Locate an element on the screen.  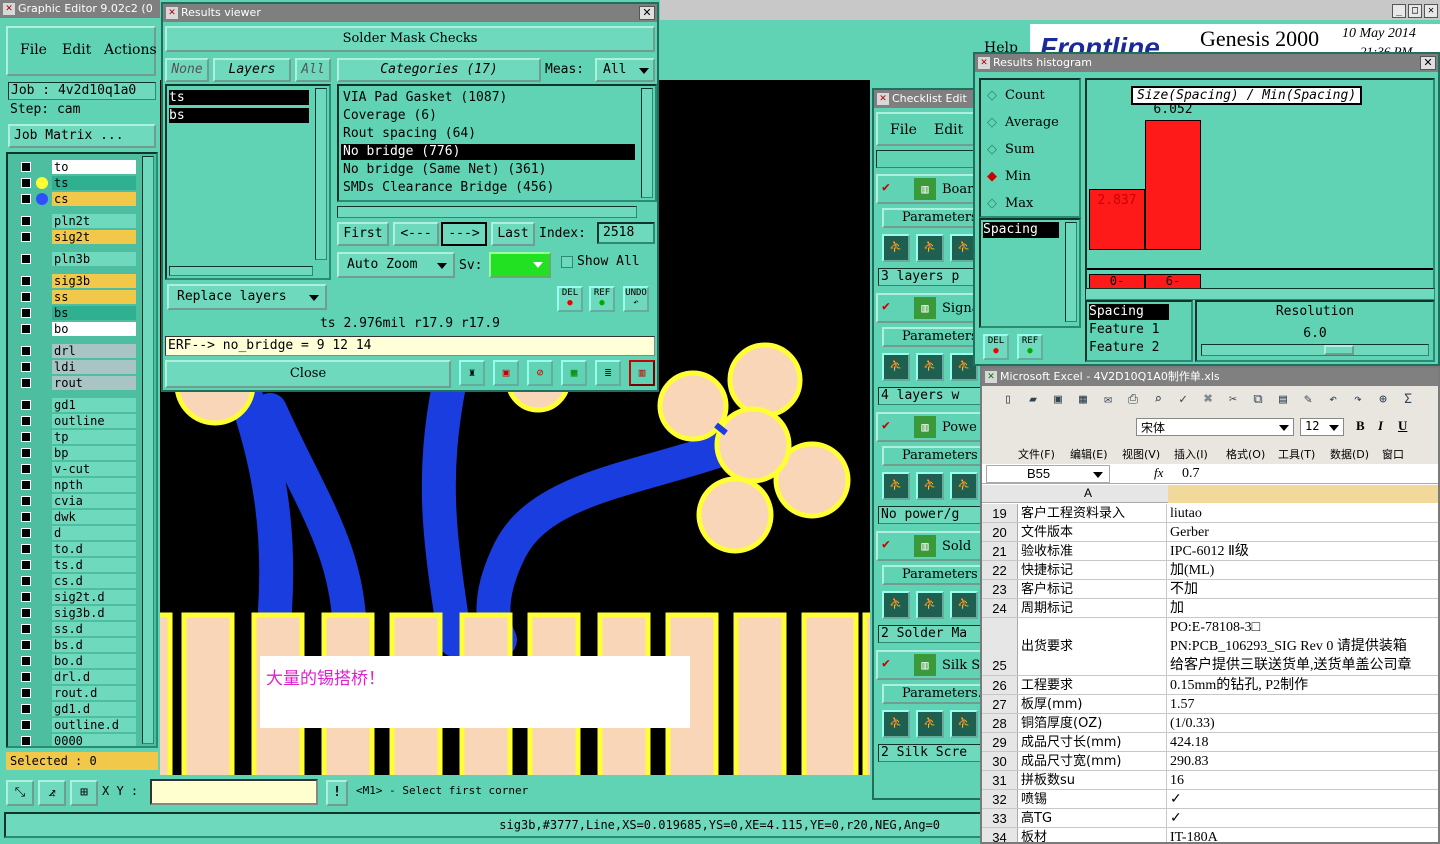
paste-icon: ▤ is located at coordinates (1283, 401).